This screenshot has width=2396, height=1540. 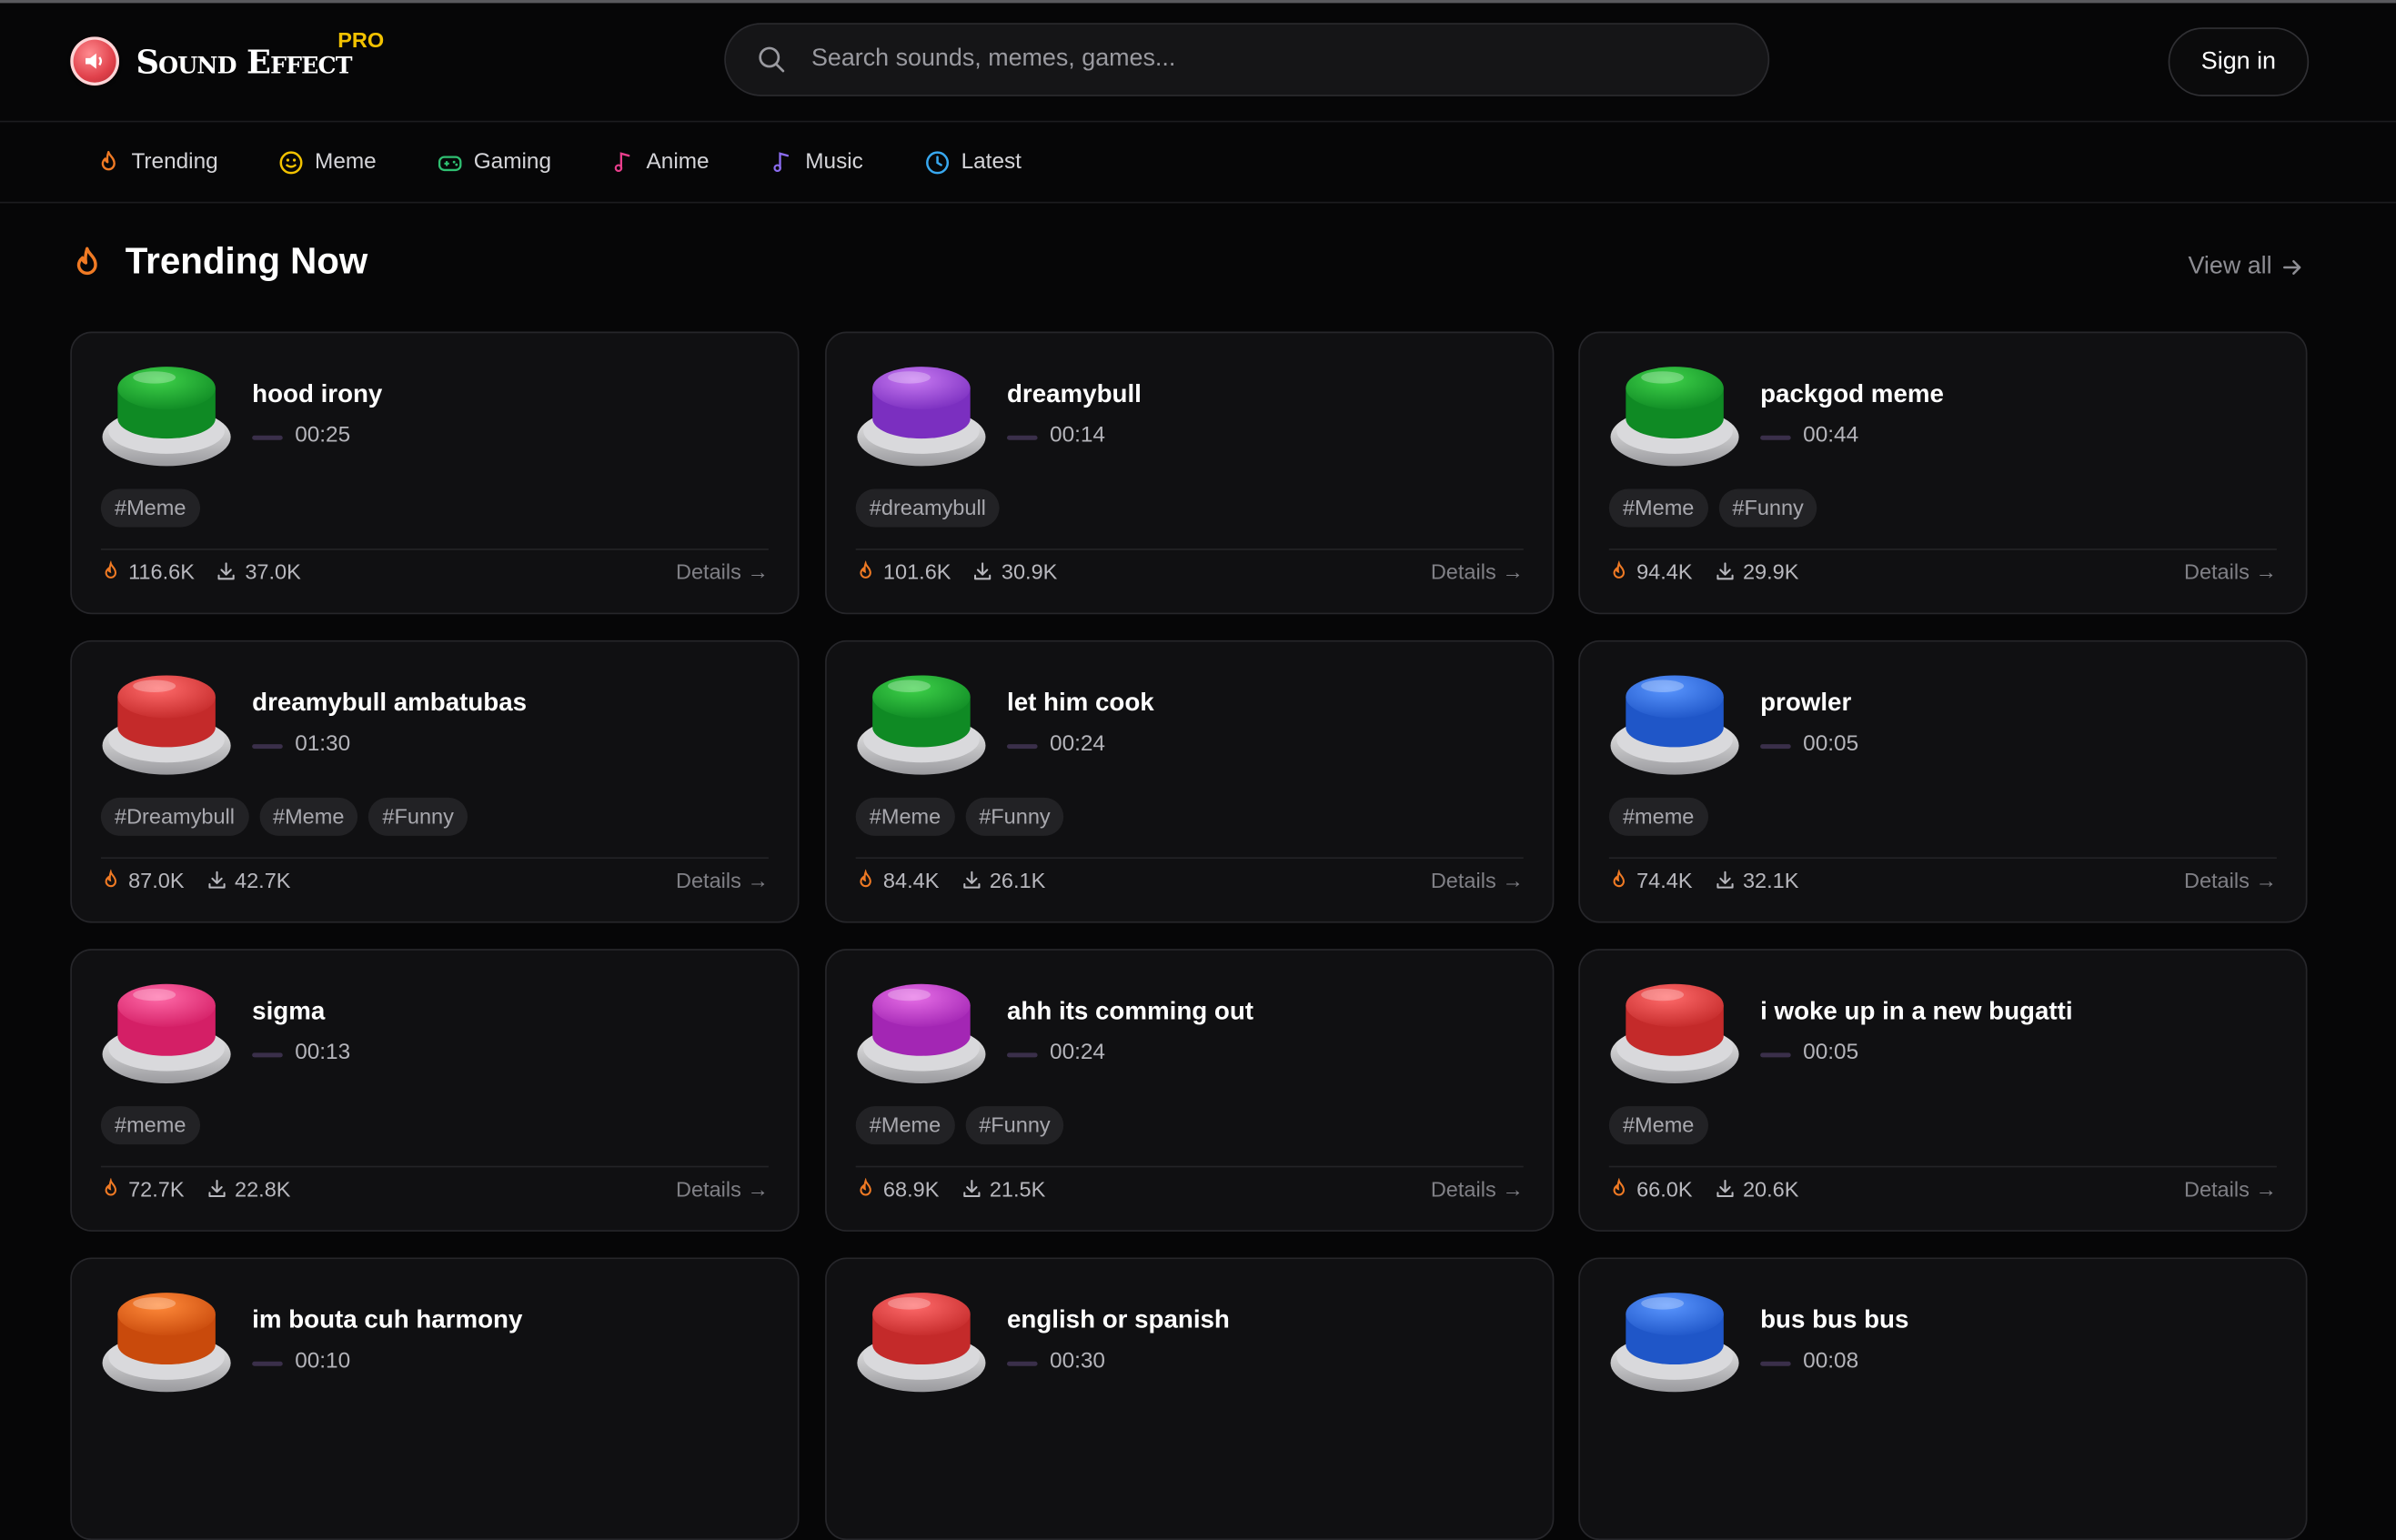 I want to click on sound-title: i woke up in a new bugatti, so click(x=1916, y=1012).